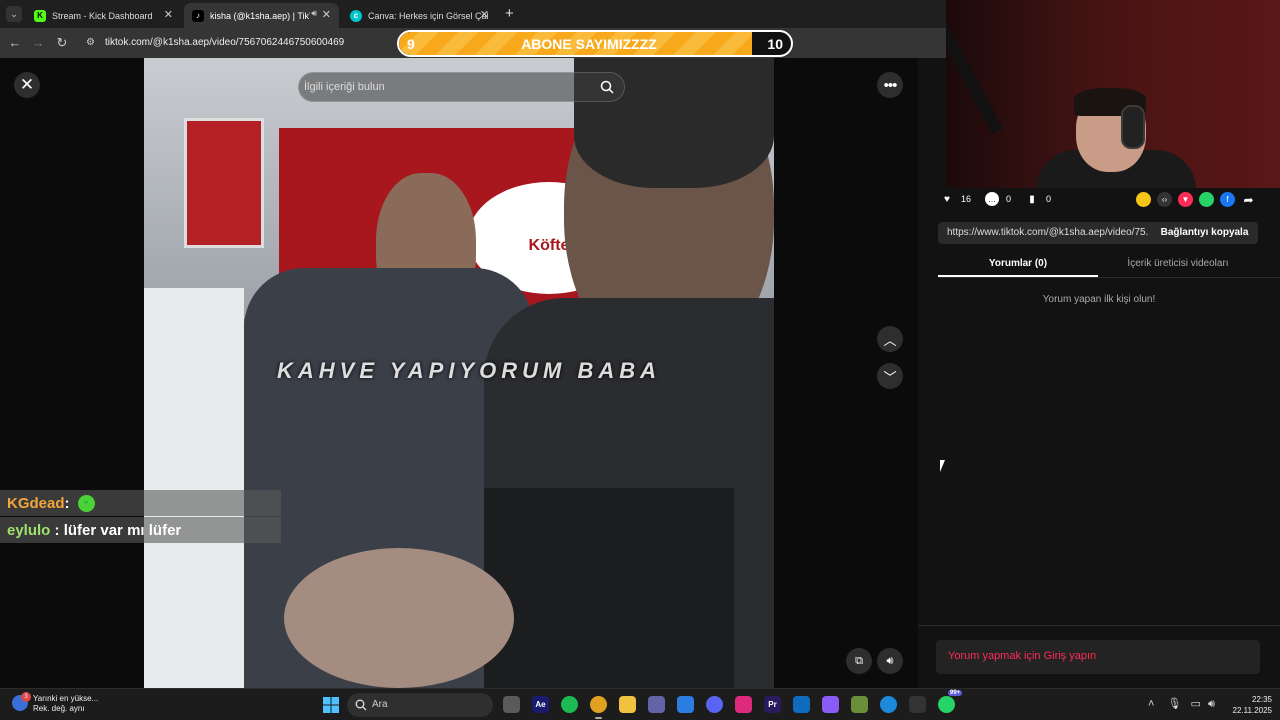 The width and height of the screenshot is (1280, 720). What do you see at coordinates (1038, 199) in the screenshot?
I see `save-button: ▮ 0` at bounding box center [1038, 199].